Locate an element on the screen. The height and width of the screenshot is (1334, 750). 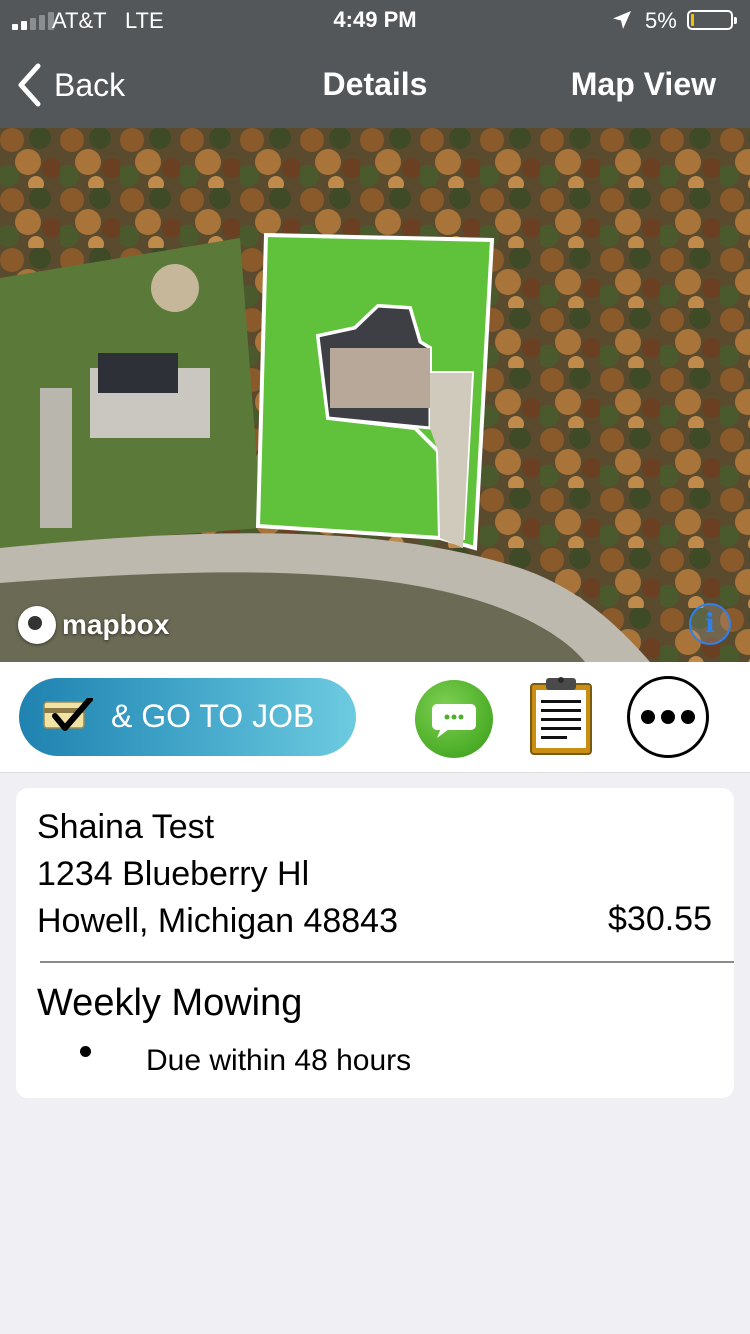
location-arrow-icon is located at coordinates (622, 20).